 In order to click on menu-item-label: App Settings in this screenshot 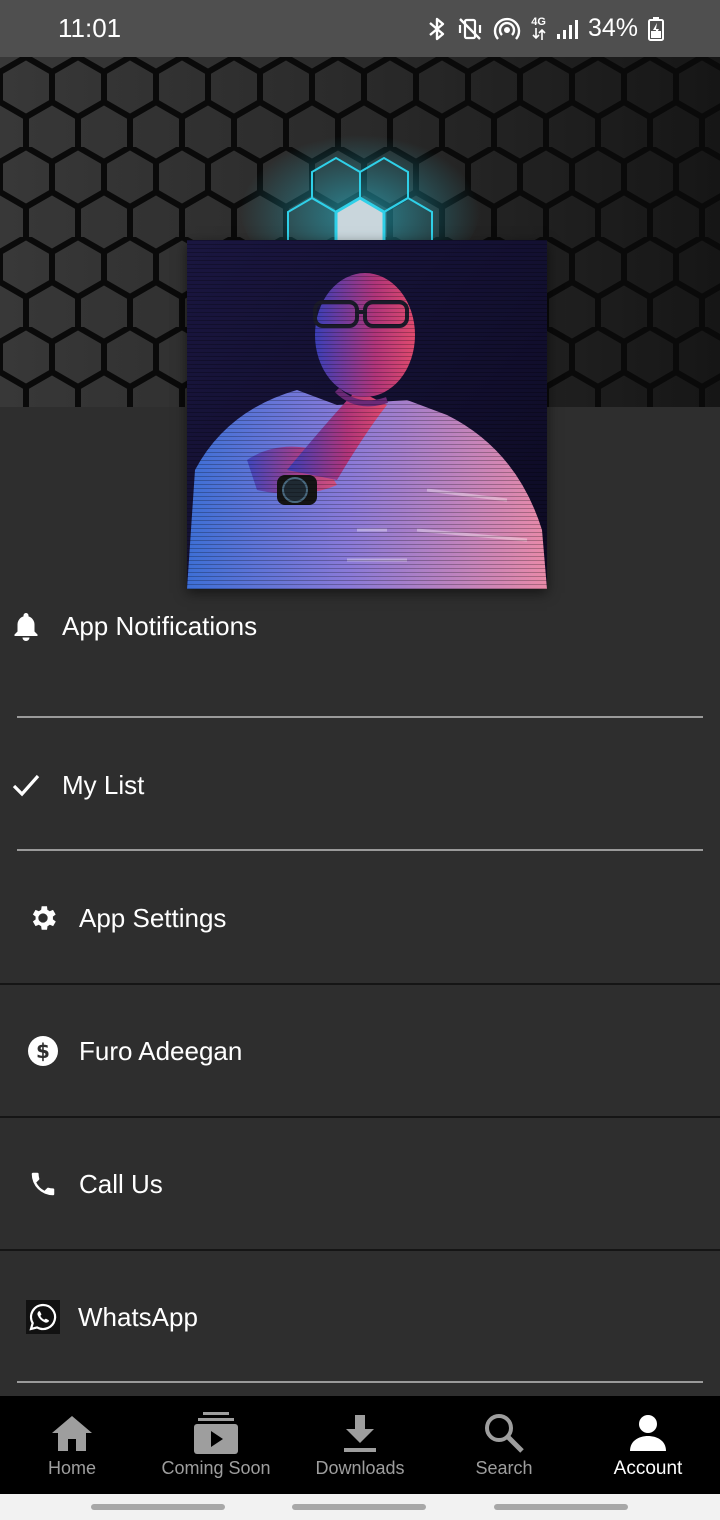, I will do `click(153, 917)`.